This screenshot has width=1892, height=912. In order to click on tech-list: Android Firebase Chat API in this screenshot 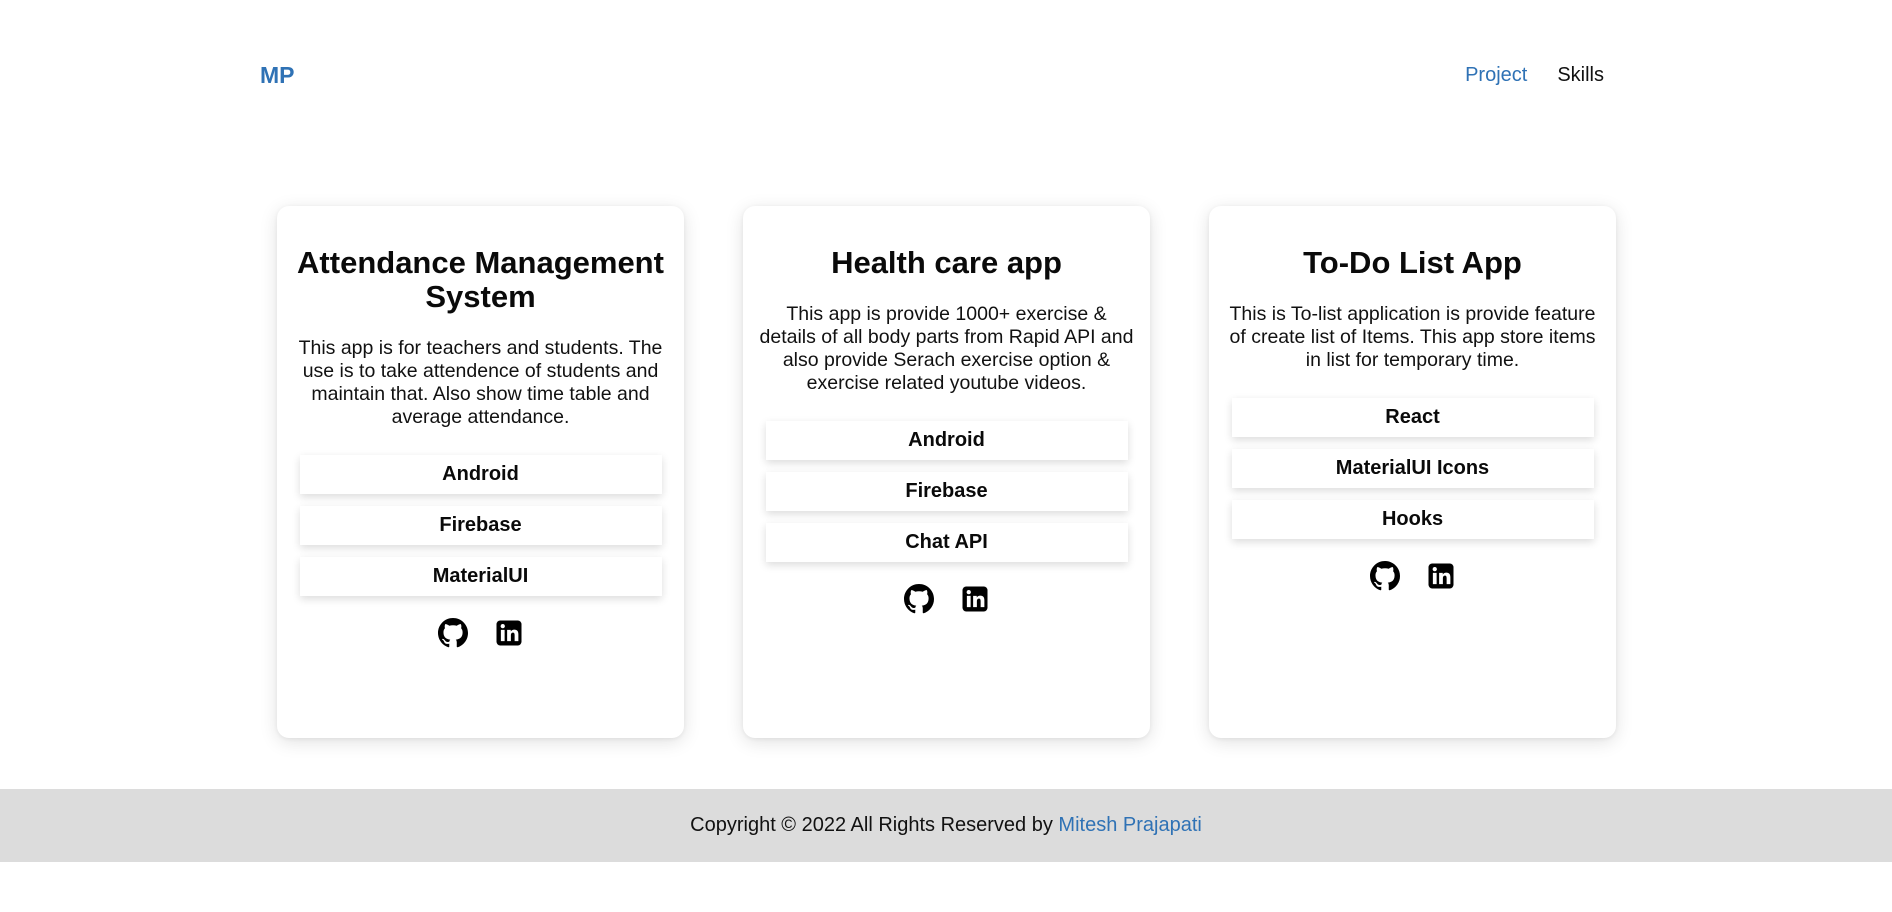, I will do `click(946, 491)`.